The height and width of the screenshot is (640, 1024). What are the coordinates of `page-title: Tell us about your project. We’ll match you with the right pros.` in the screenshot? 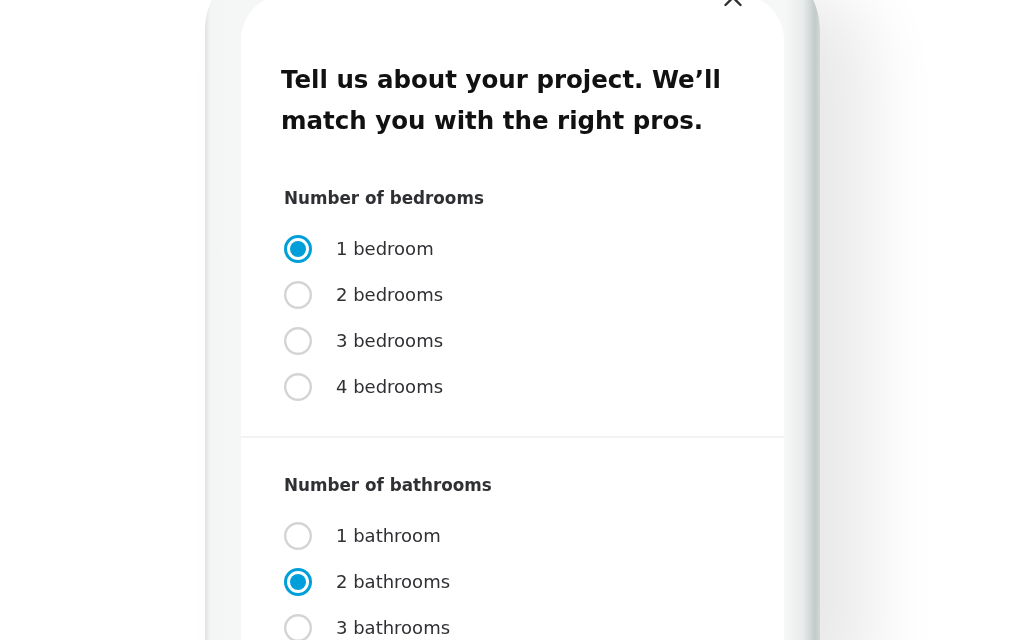 It's located at (501, 100).